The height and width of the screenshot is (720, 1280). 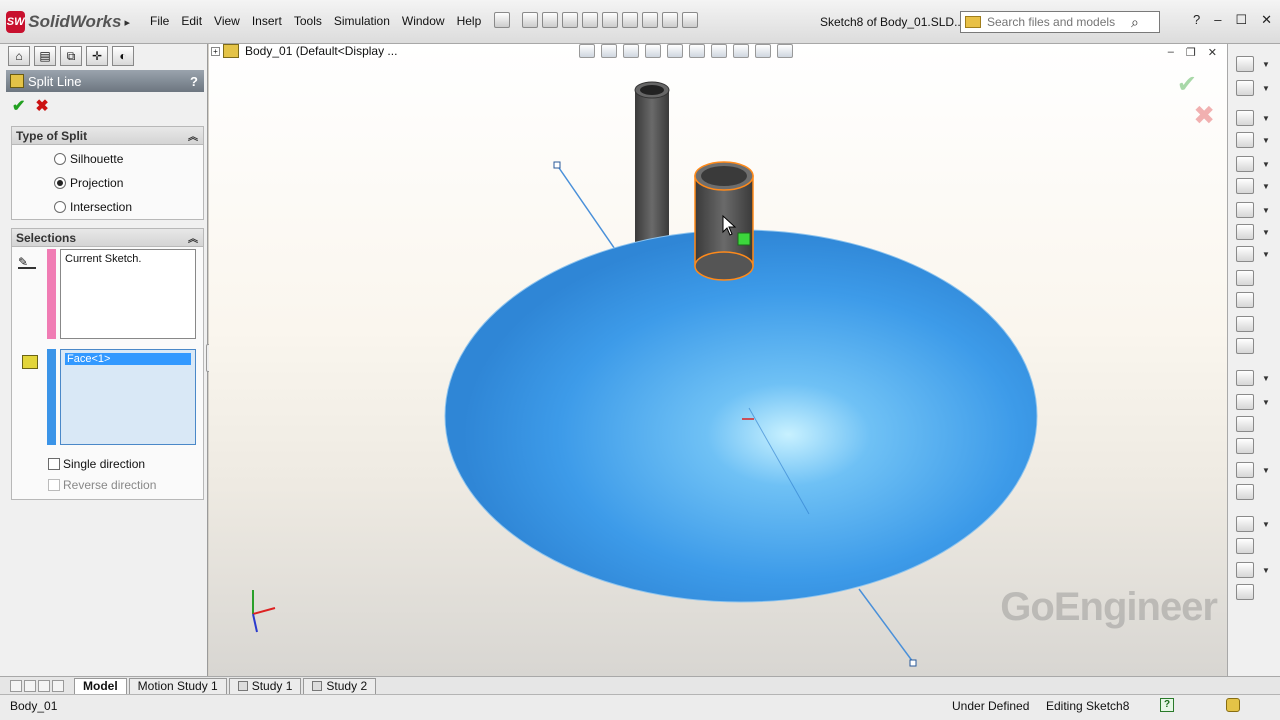 What do you see at coordinates (1245, 300) in the screenshot?
I see `polygon-icon` at bounding box center [1245, 300].